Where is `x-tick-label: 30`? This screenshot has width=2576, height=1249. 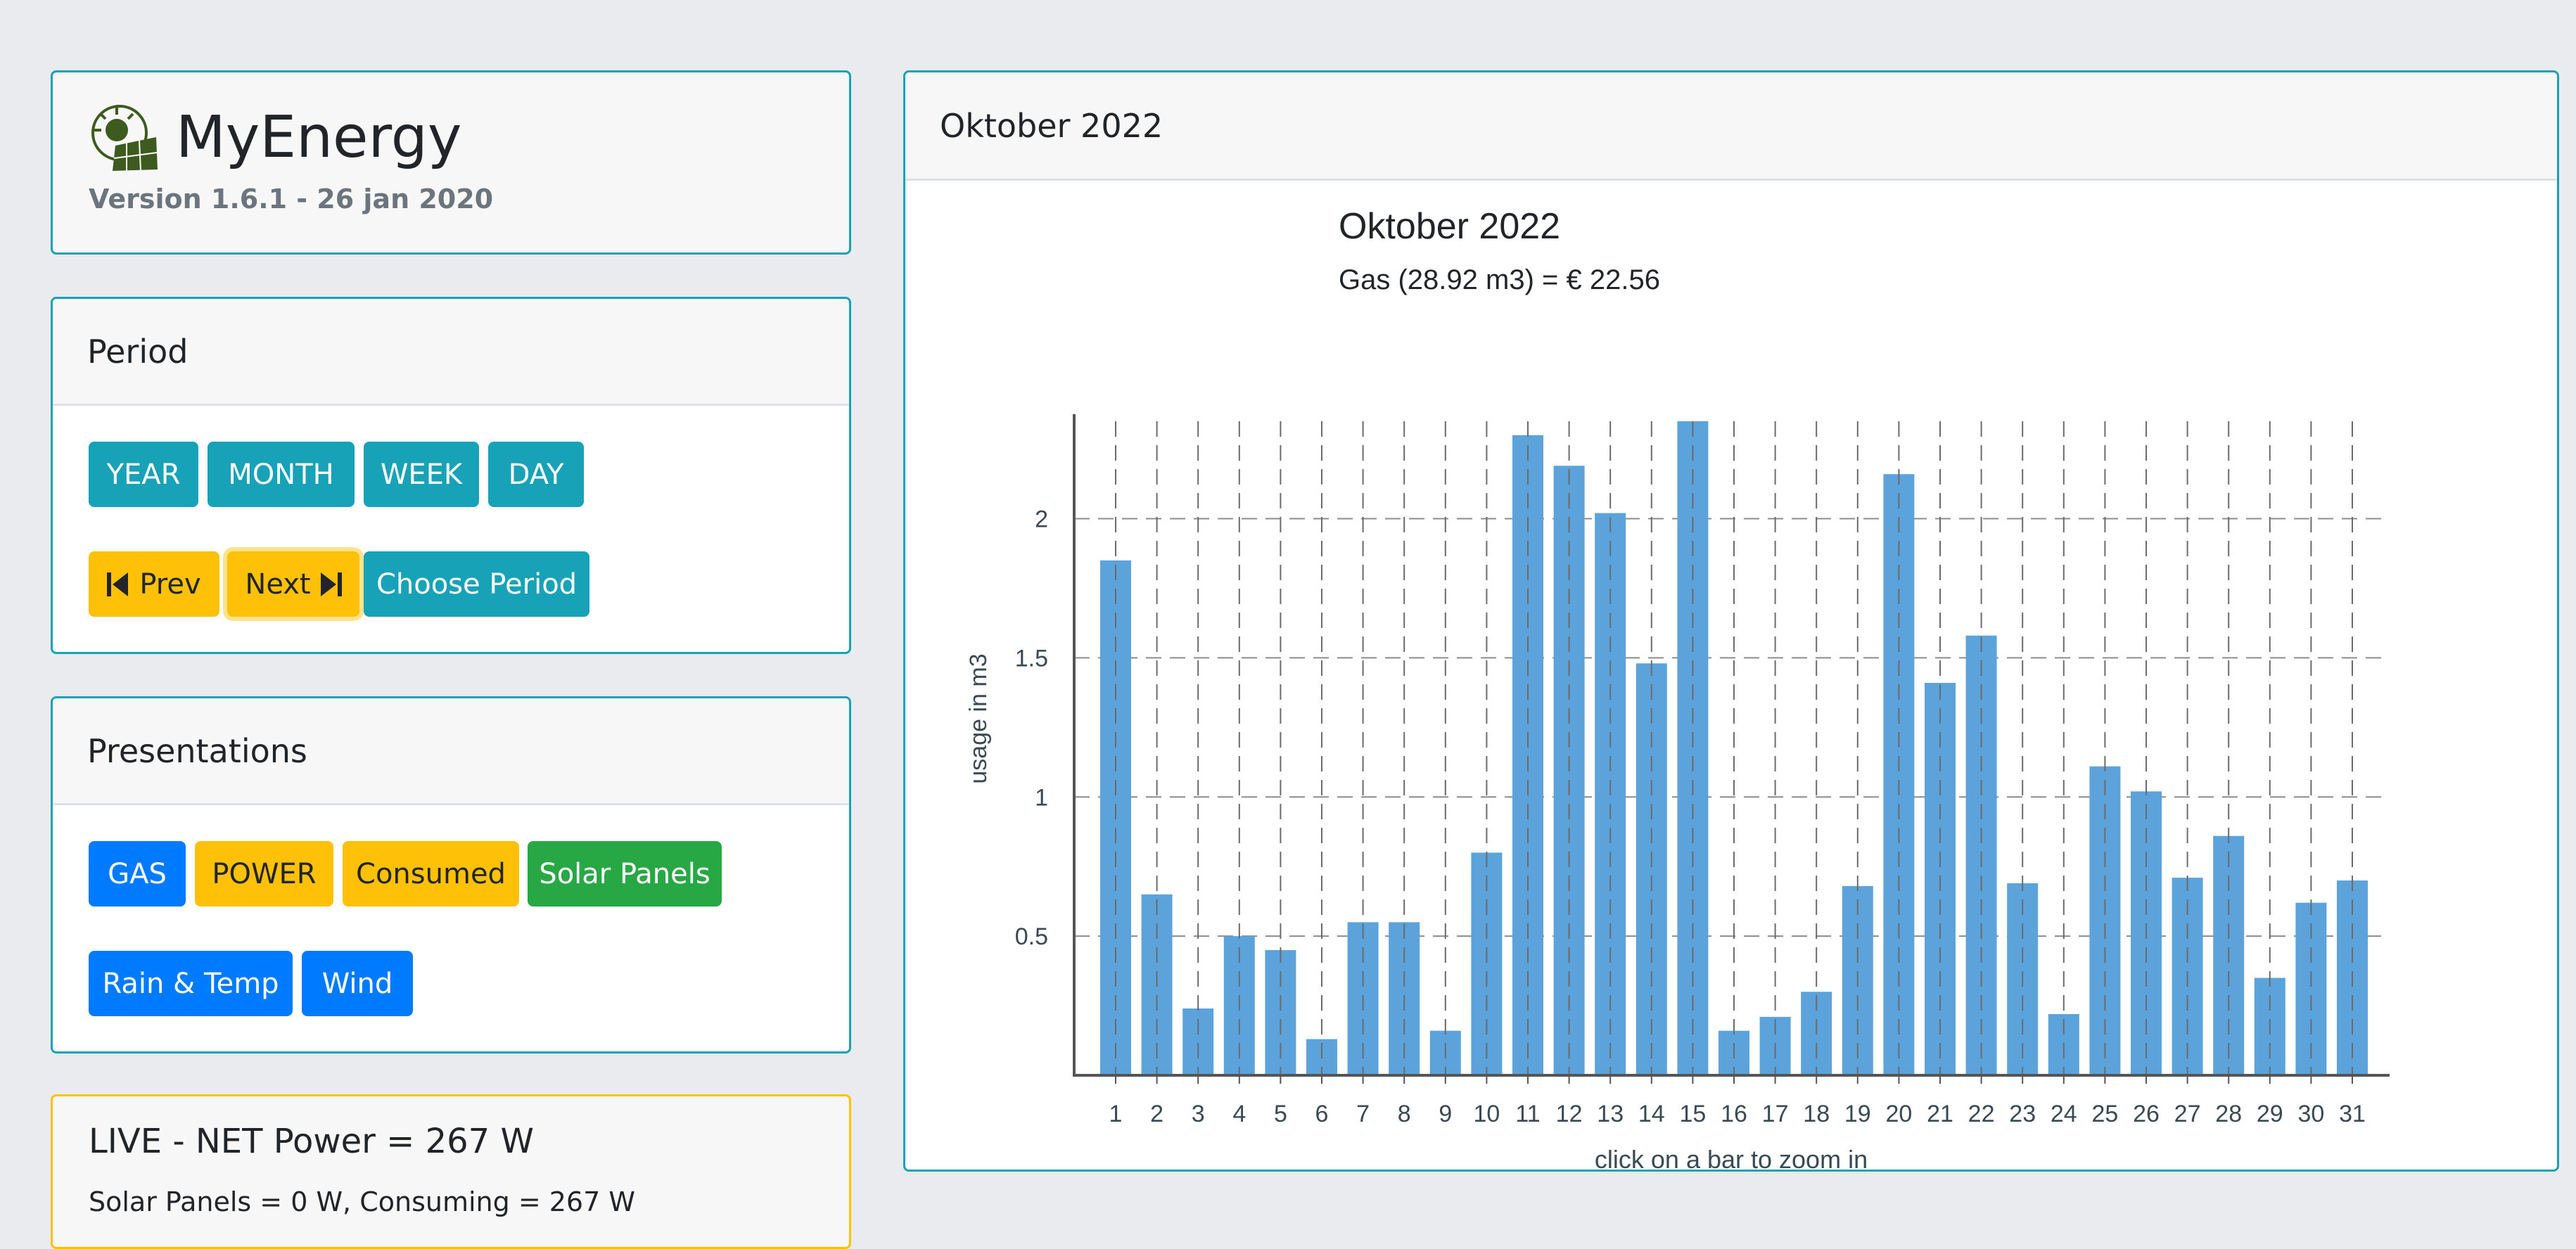
x-tick-label: 30 is located at coordinates (2310, 1114).